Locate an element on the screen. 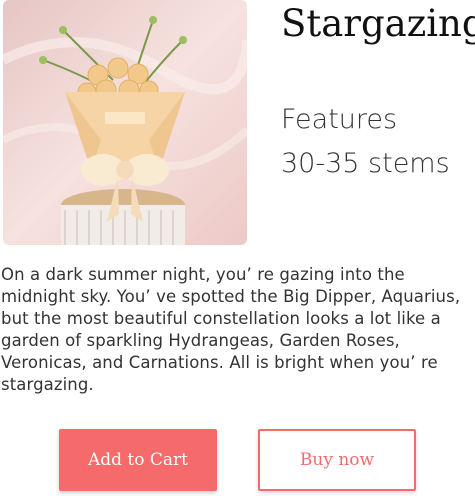  features-label: Features is located at coordinates (339, 119).